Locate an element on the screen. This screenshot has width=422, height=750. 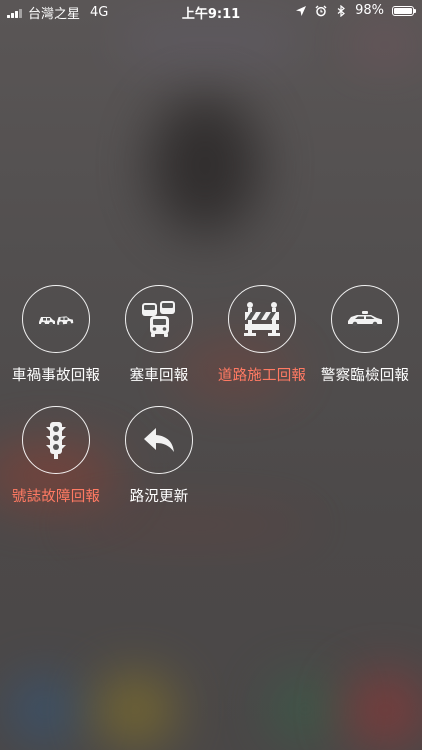
battery-percent: 98% is located at coordinates (369, 10).